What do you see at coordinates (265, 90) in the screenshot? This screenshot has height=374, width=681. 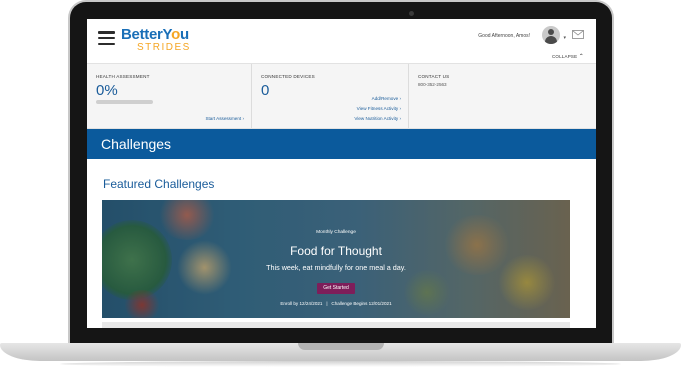 I see `connected-devices-value: 0` at bounding box center [265, 90].